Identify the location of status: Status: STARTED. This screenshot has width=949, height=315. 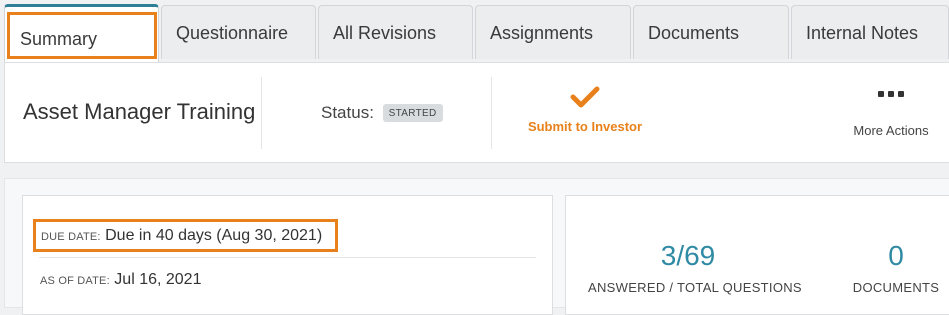
(382, 113).